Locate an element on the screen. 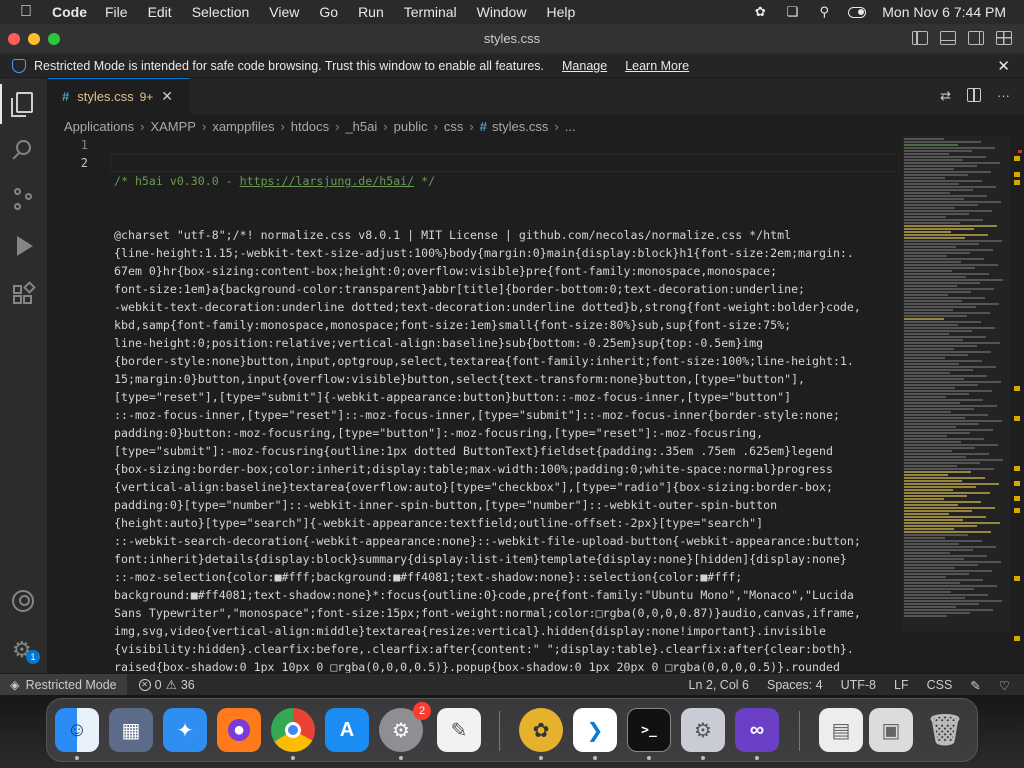 The width and height of the screenshot is (1024, 768). screenshot-preview-icon: ▣ is located at coordinates (891, 730).